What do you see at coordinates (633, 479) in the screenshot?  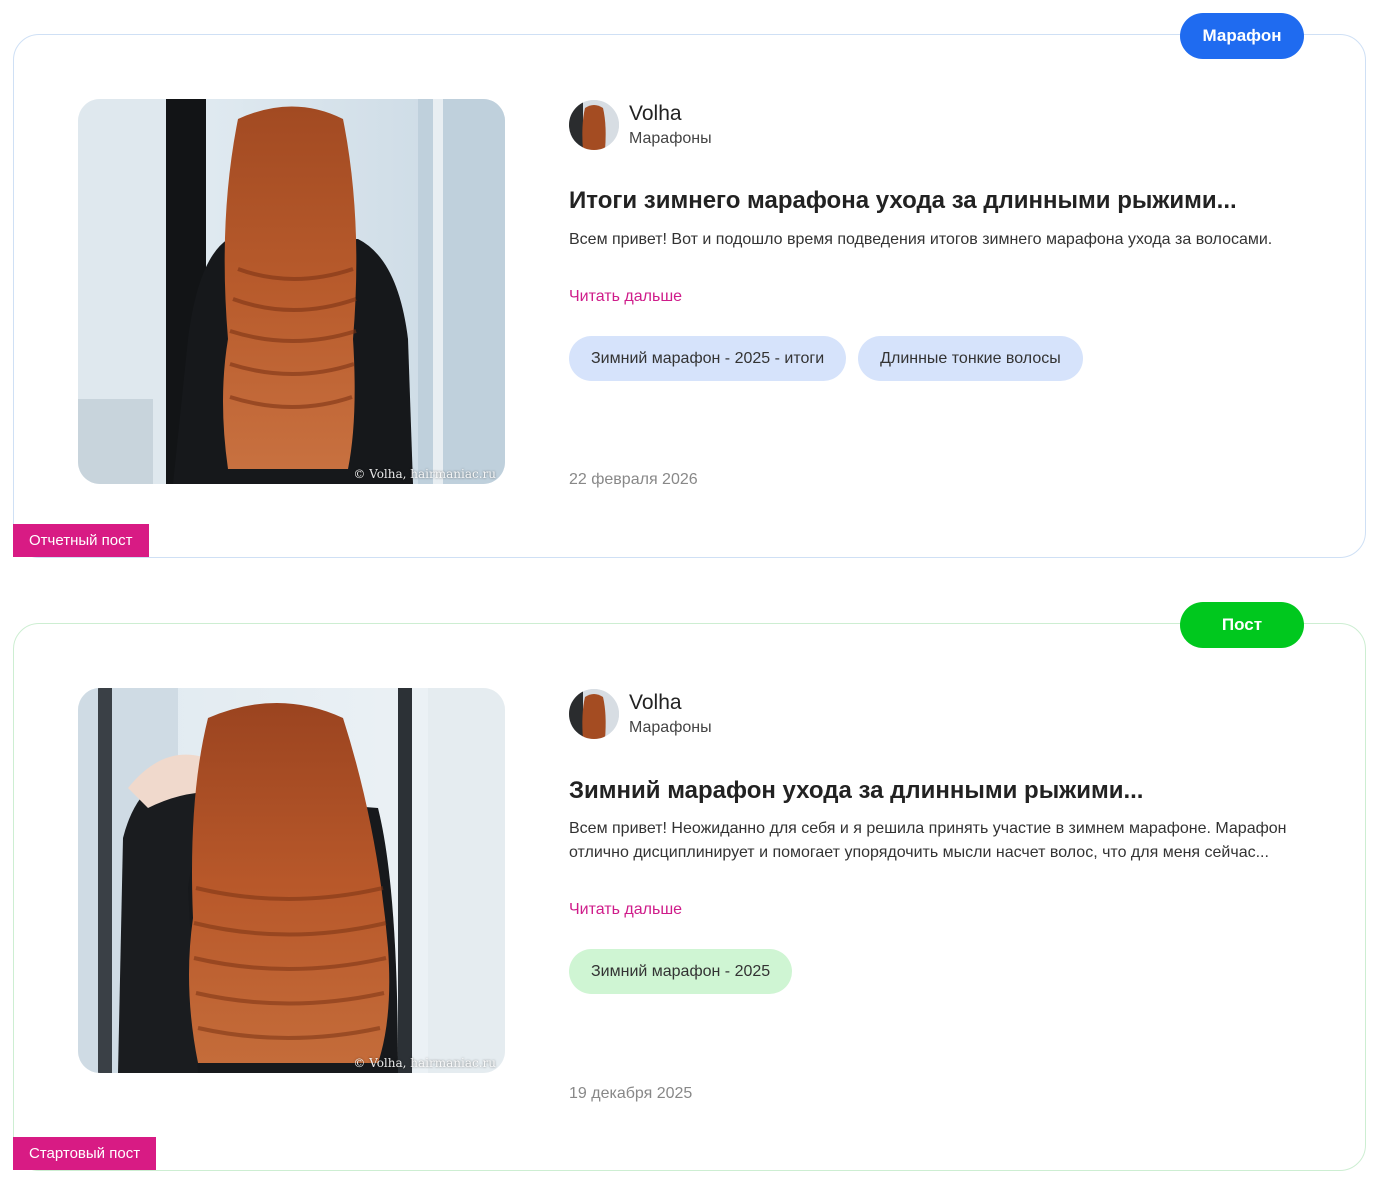 I see `post-date: 22 февраля 2026` at bounding box center [633, 479].